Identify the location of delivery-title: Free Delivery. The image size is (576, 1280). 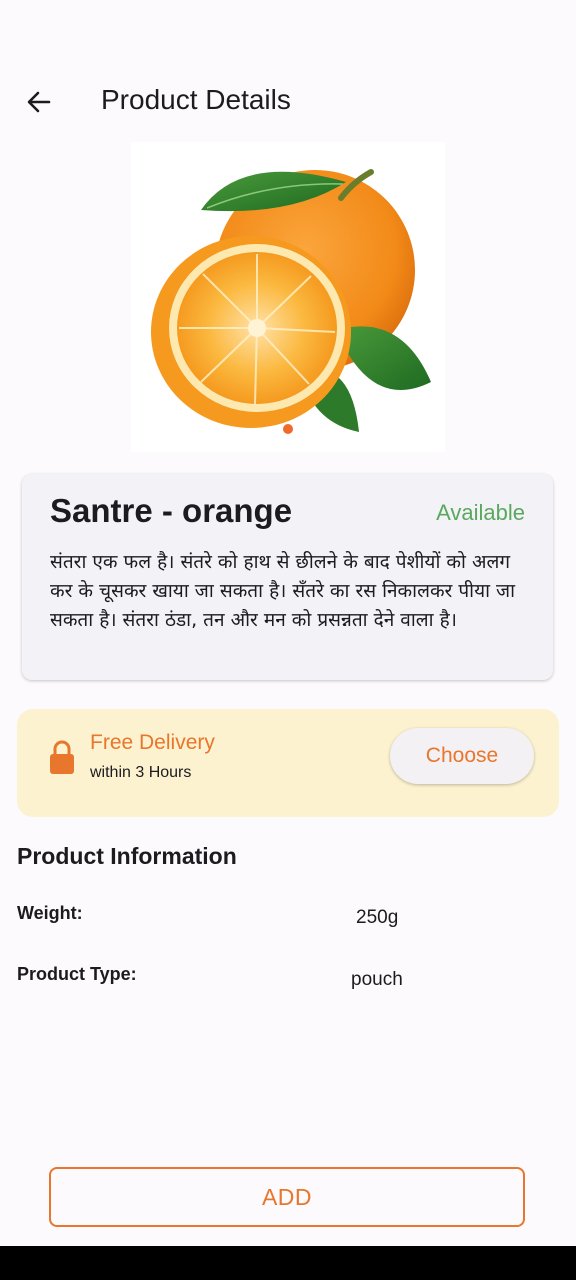
(152, 742).